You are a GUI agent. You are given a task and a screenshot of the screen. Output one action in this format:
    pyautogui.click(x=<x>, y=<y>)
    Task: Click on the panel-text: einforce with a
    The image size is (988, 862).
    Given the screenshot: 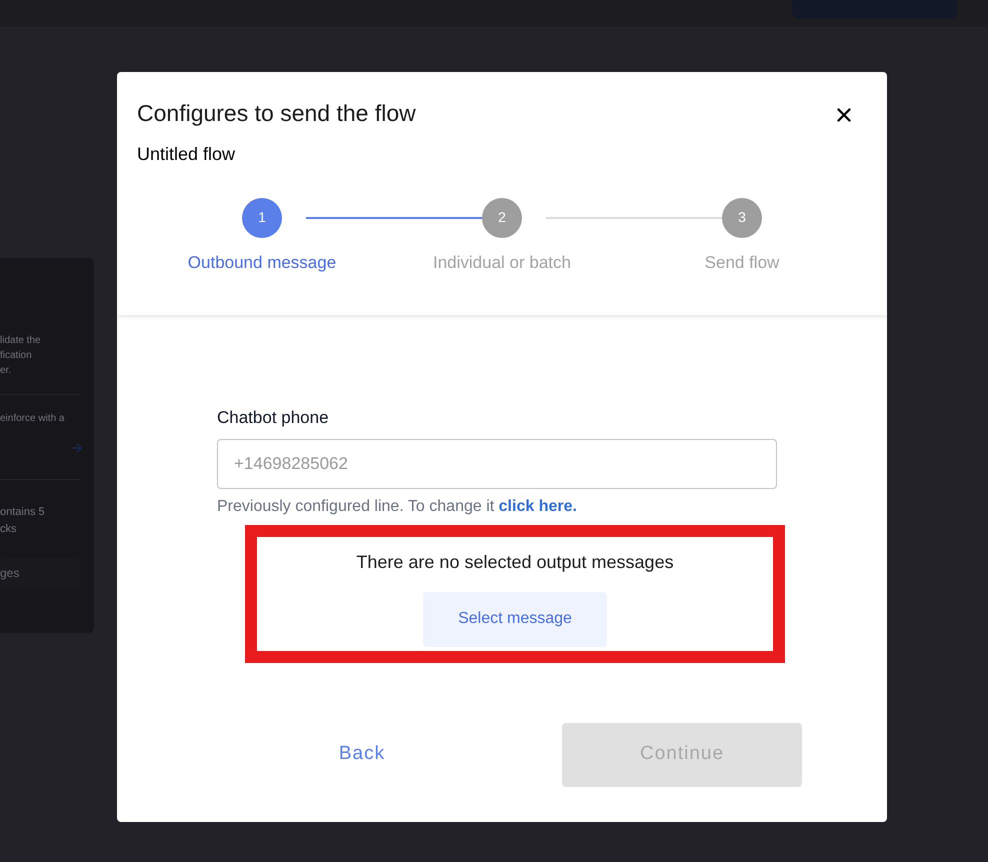 What is the action you would take?
    pyautogui.click(x=32, y=419)
    